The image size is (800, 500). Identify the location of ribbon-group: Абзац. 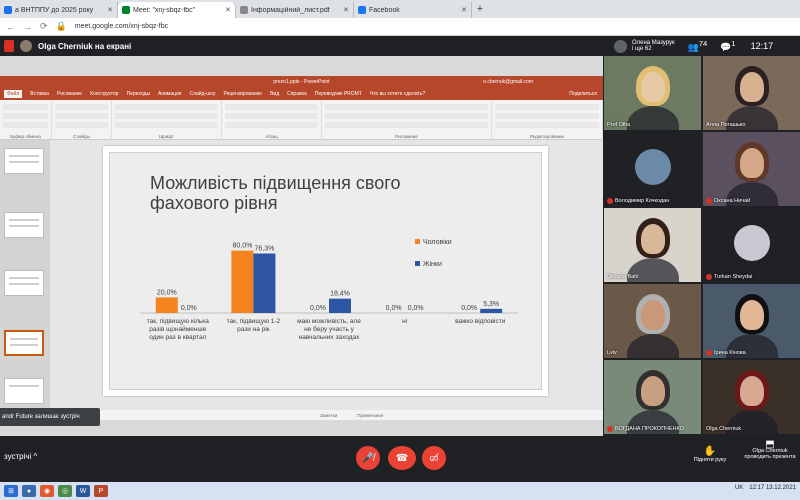
(272, 120).